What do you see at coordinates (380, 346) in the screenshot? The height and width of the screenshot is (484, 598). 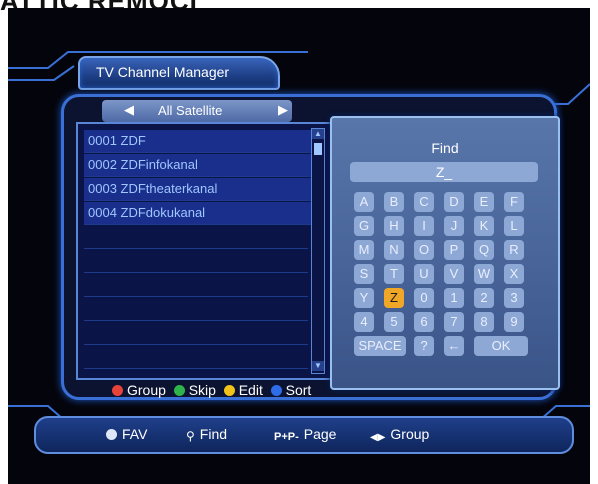 I see `space-key: SPACE` at bounding box center [380, 346].